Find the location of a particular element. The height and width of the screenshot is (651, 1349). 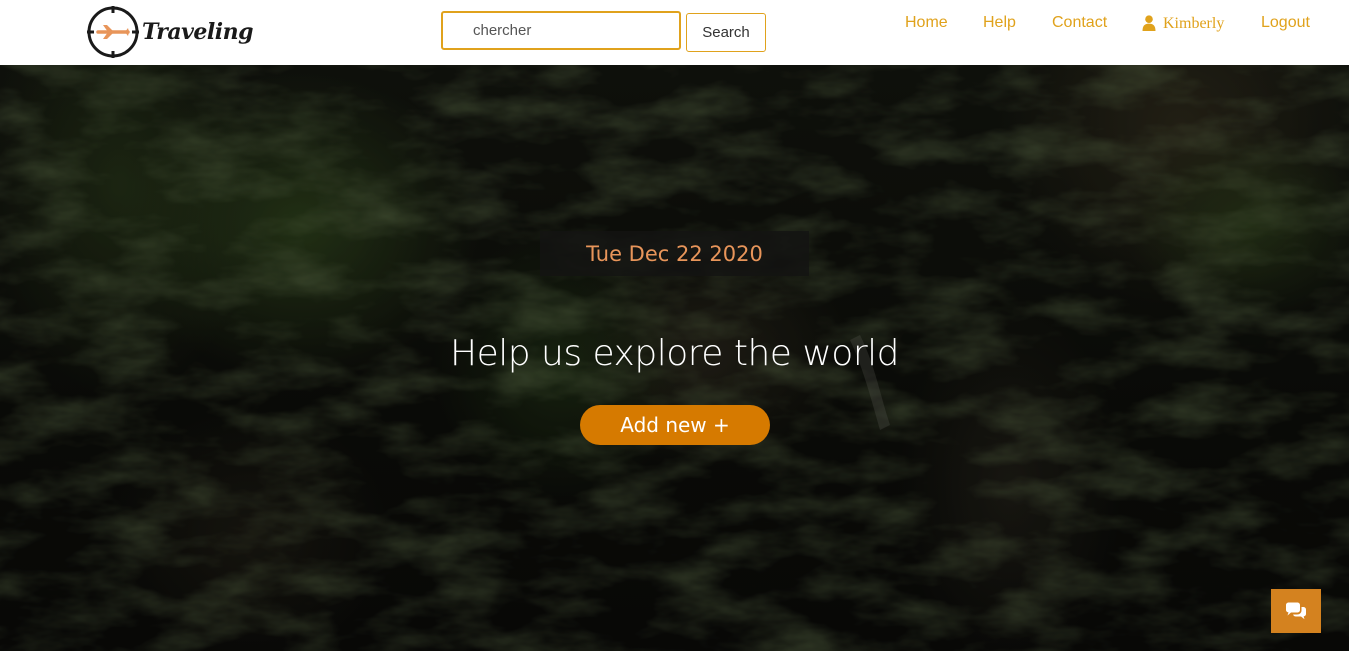

plane-compass-icon is located at coordinates (113, 32).